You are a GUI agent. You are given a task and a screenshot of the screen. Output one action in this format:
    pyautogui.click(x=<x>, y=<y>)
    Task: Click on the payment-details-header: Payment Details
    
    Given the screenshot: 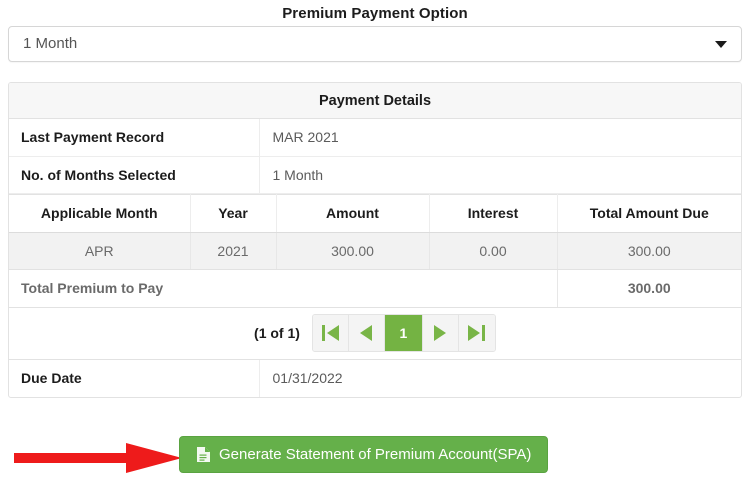 What is the action you would take?
    pyautogui.click(x=375, y=101)
    